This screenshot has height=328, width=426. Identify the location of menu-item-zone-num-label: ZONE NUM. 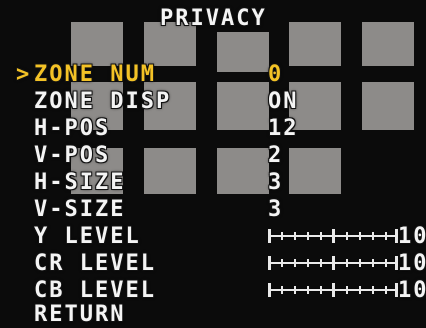
(95, 75).